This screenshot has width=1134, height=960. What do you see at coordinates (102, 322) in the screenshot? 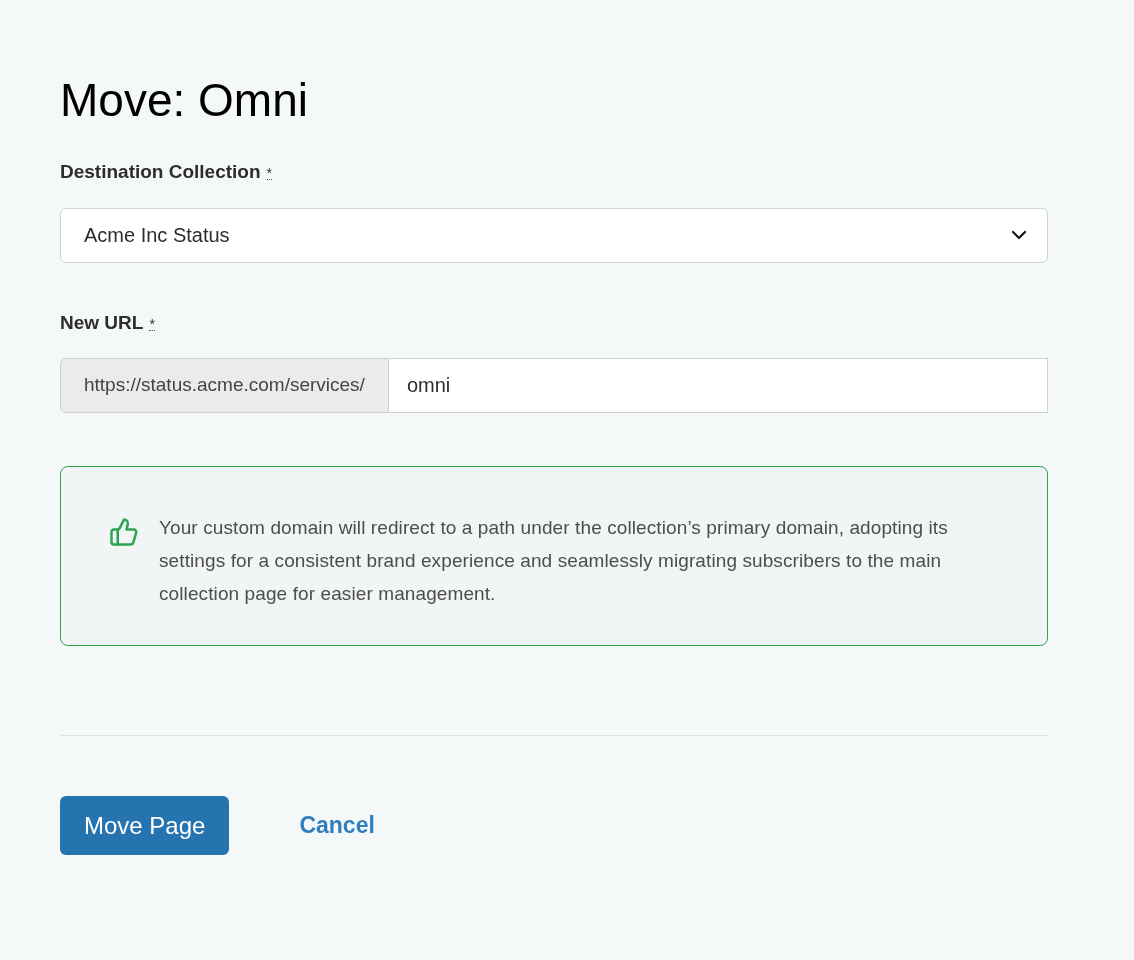
I see `field-label: New URL` at bounding box center [102, 322].